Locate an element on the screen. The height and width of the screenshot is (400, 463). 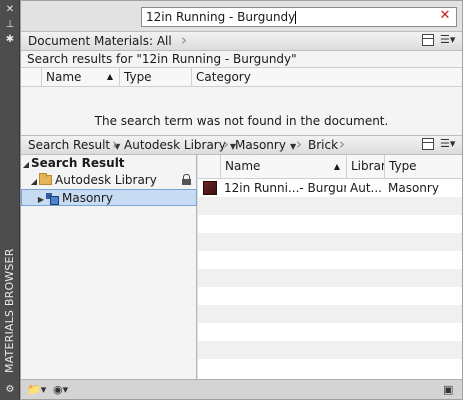
library-bar-icons: ☰▾ is located at coordinates (440, 145).